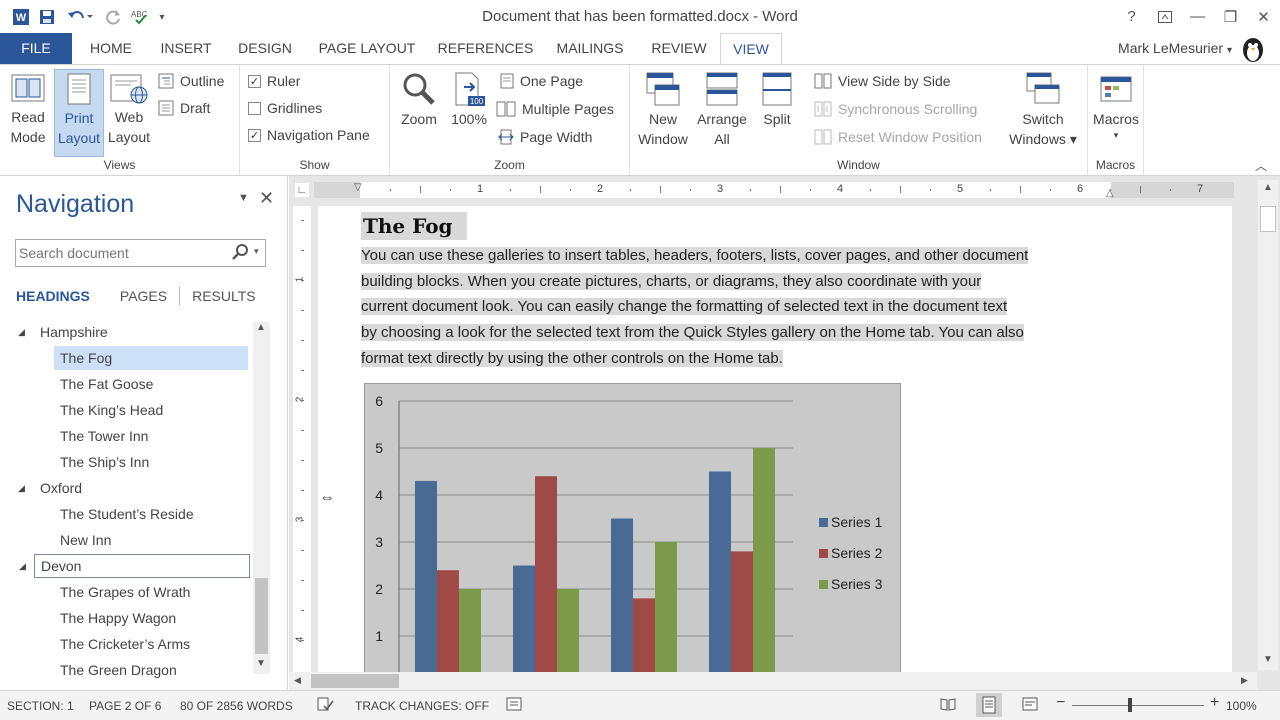  I want to click on search-dropdown-icon: ▾, so click(256, 251).